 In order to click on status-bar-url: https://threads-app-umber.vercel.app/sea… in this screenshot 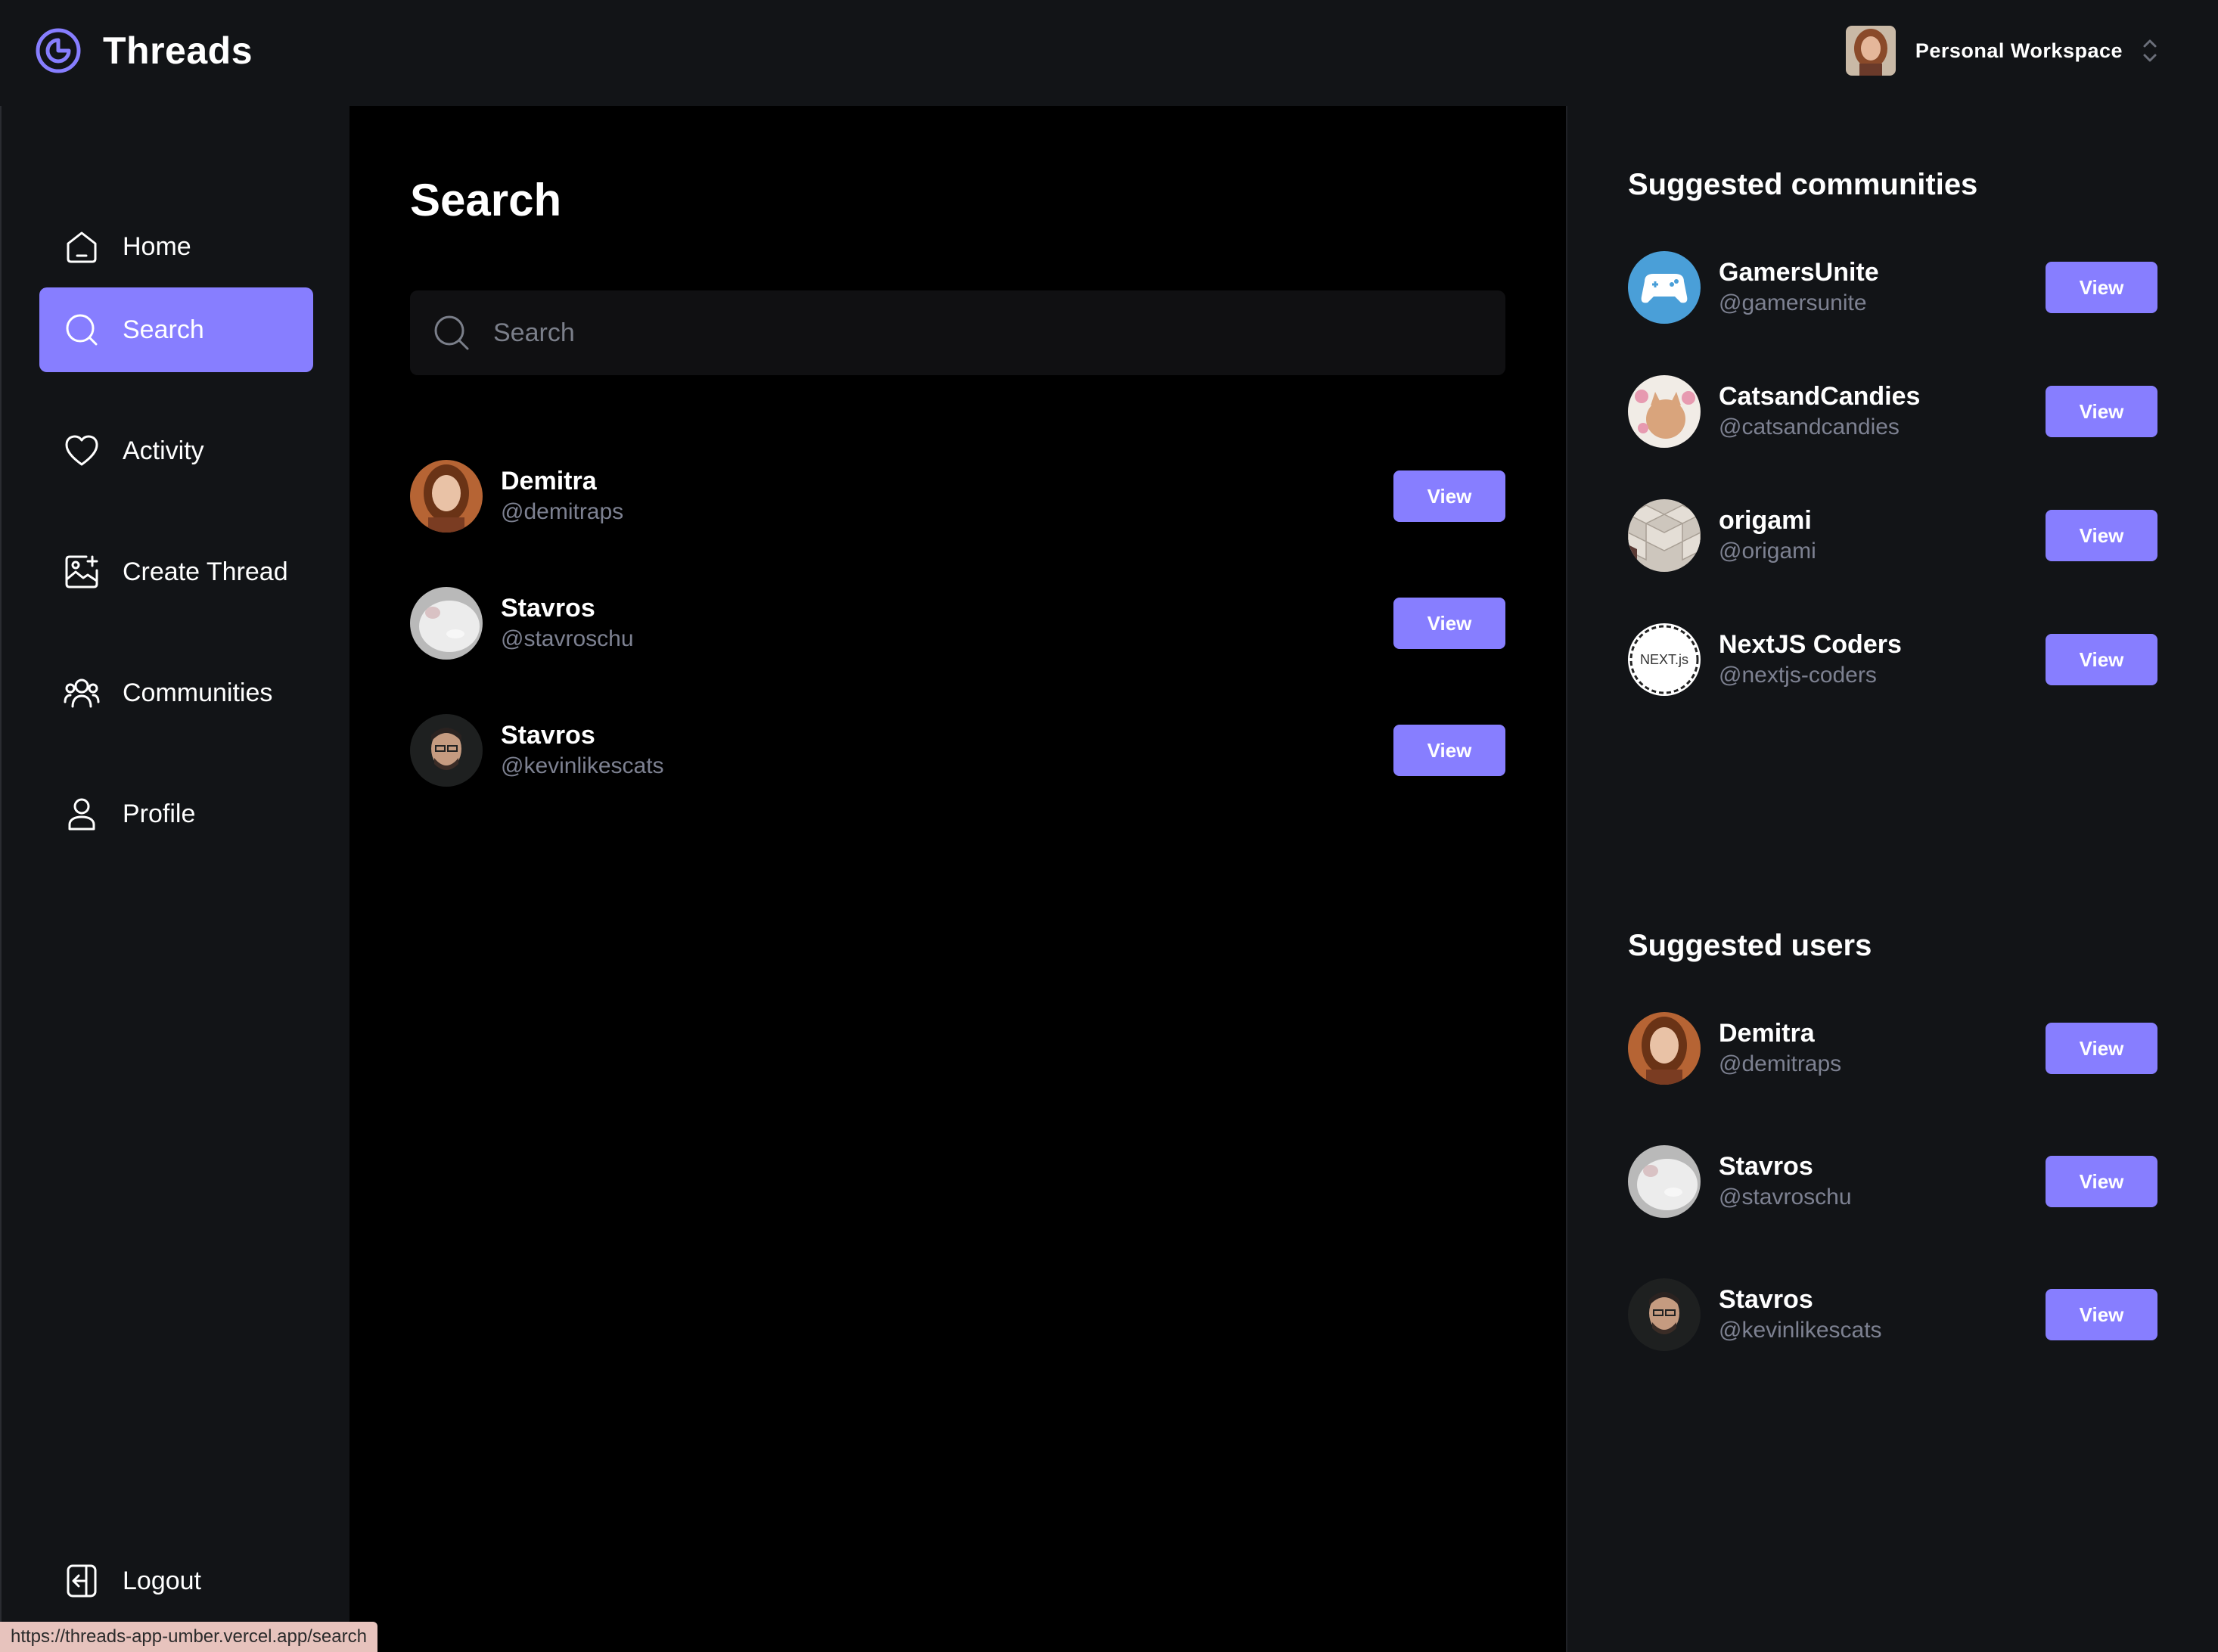, I will do `click(188, 1637)`.